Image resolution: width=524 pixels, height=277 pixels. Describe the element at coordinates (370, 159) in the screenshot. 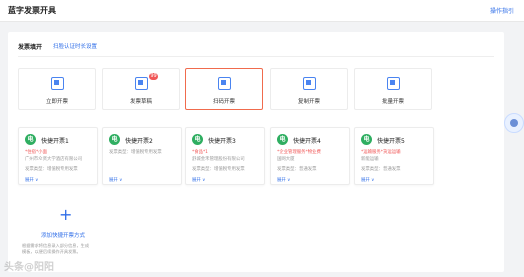

I see `quick-card-buyer: 新能运输` at that location.